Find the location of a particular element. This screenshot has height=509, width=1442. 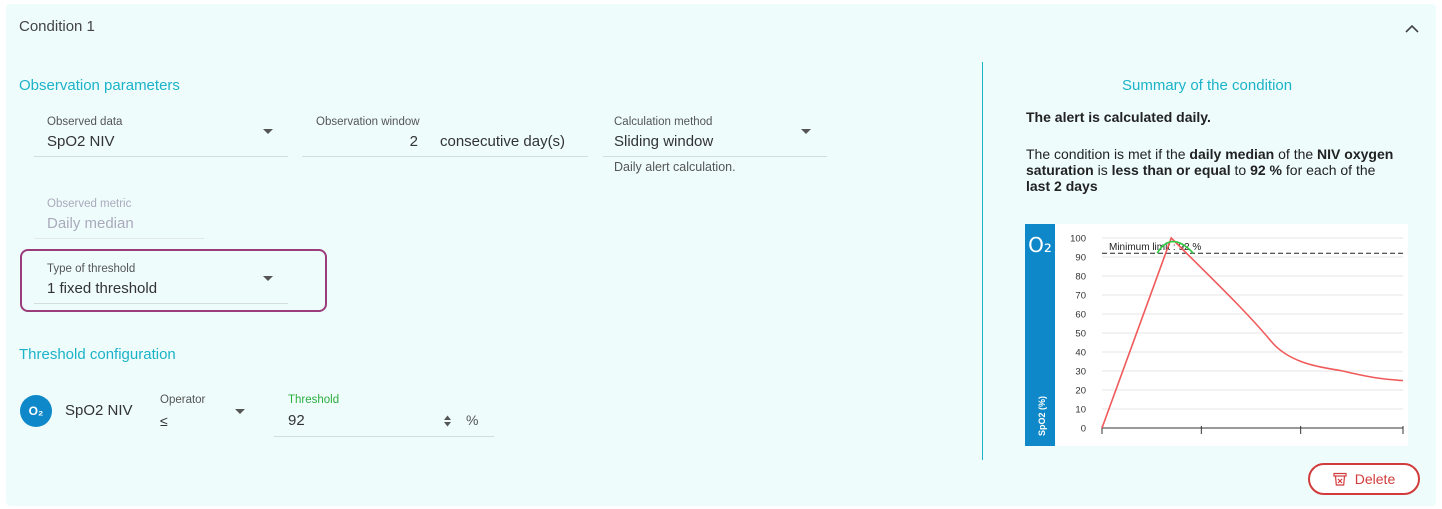

observed-data-label: Observed data is located at coordinates (85, 122).